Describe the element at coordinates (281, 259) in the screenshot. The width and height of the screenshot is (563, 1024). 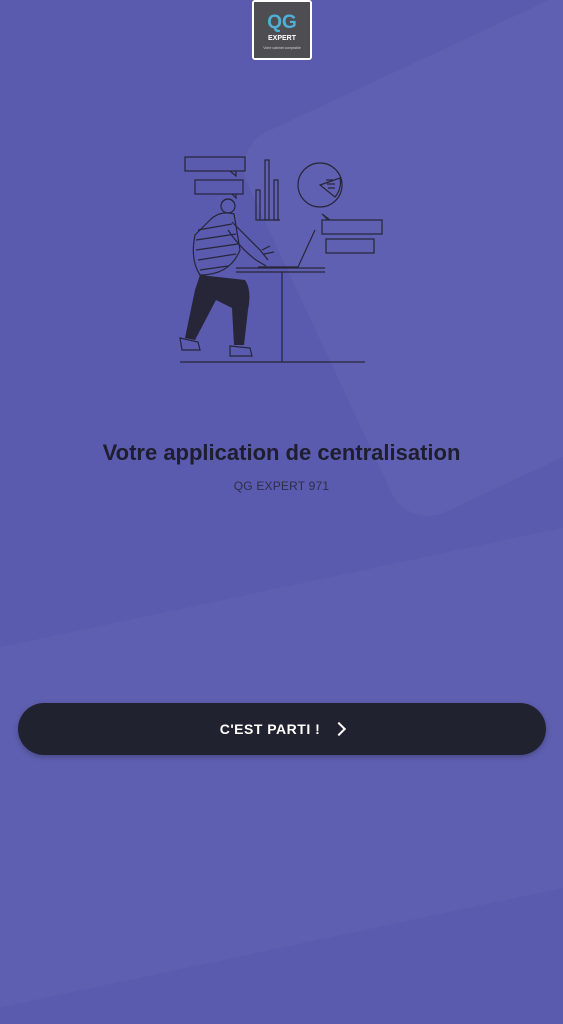
I see `person-working-at-laptop-illustration` at that location.